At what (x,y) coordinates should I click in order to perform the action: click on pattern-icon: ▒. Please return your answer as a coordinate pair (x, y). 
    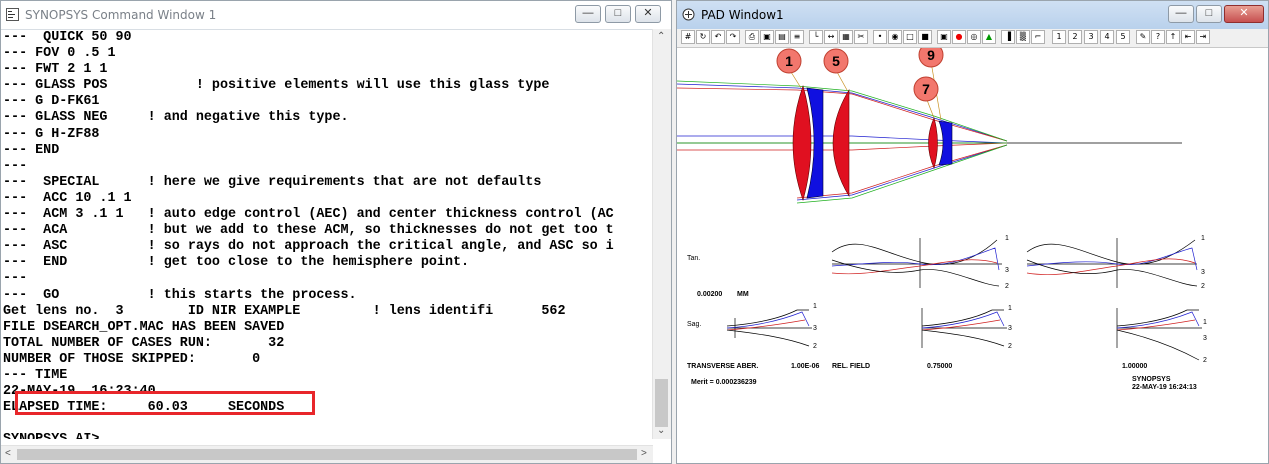
    Looking at the image, I should click on (1023, 37).